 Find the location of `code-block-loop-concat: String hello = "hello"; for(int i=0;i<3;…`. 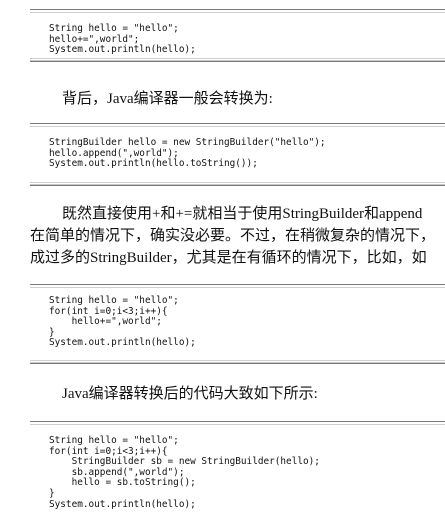

code-block-loop-concat: String hello = "hello"; for(int i=0;i<3;… is located at coordinates (237, 324).